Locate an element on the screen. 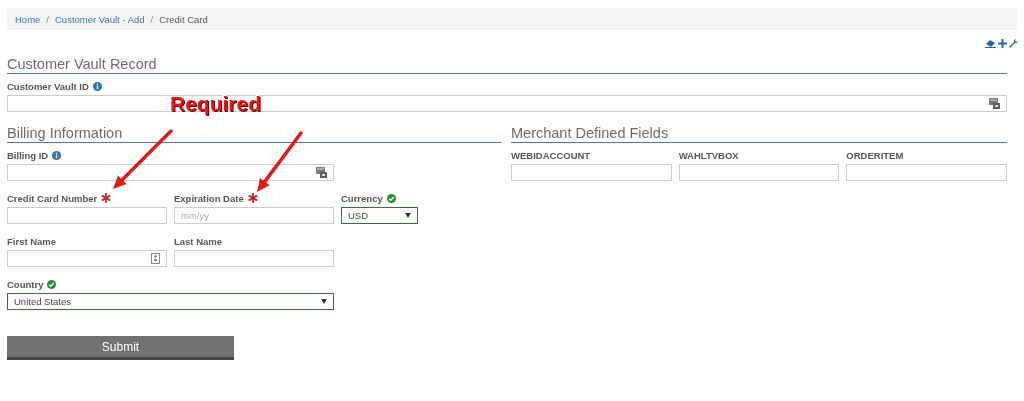 This screenshot has height=401, width=1024. field-label: Last Name is located at coordinates (198, 241).